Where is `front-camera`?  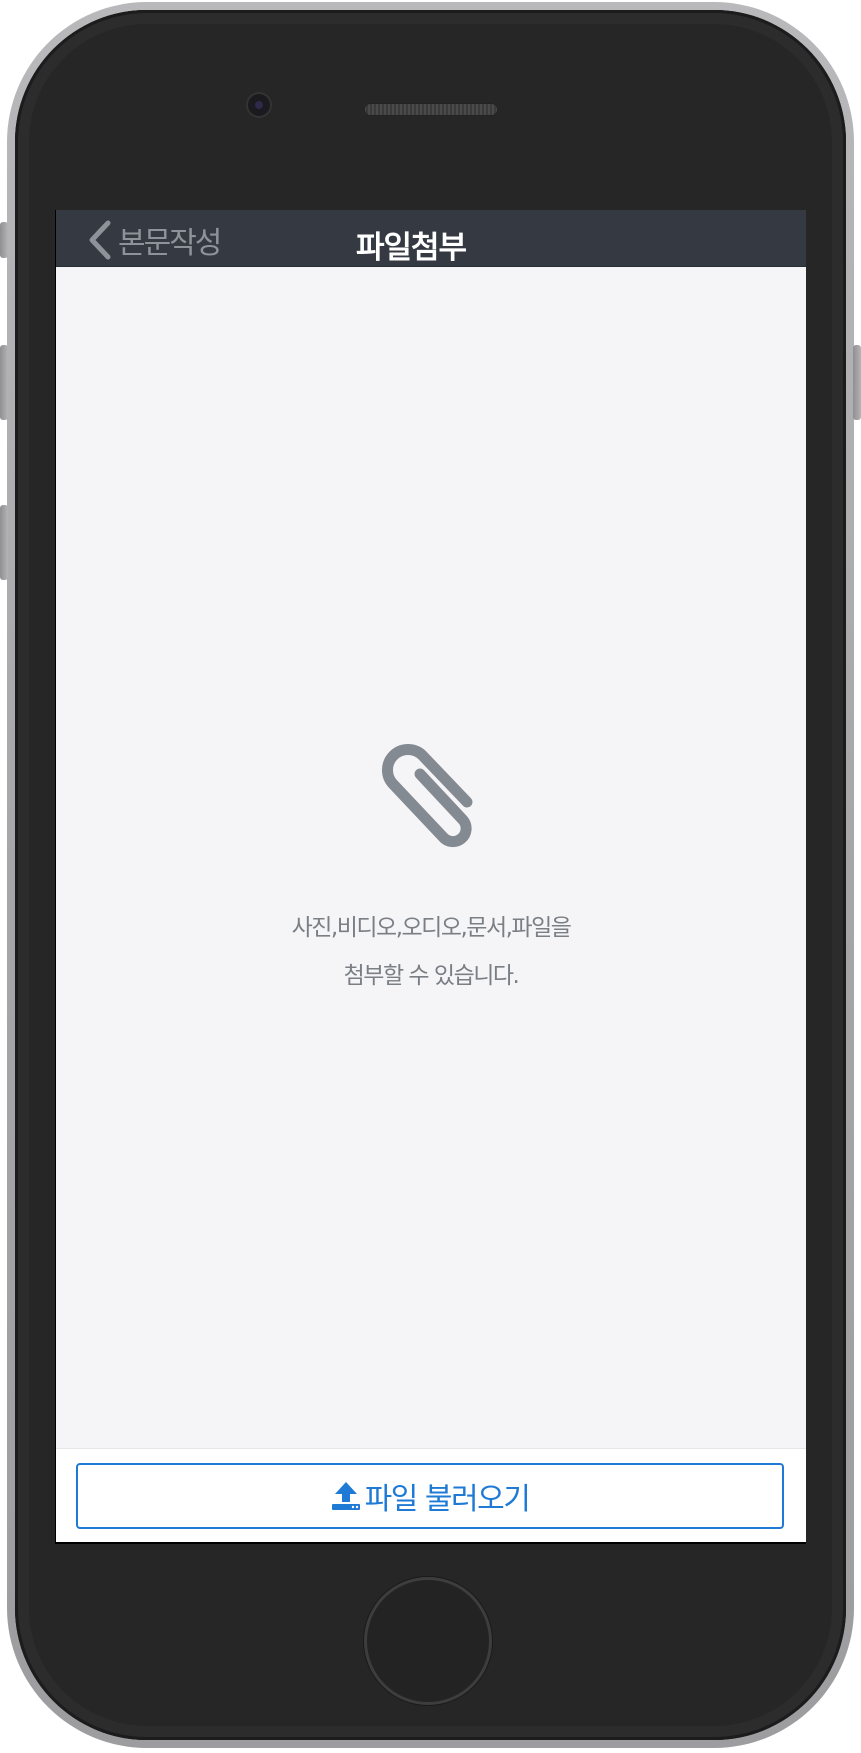 front-camera is located at coordinates (259, 105).